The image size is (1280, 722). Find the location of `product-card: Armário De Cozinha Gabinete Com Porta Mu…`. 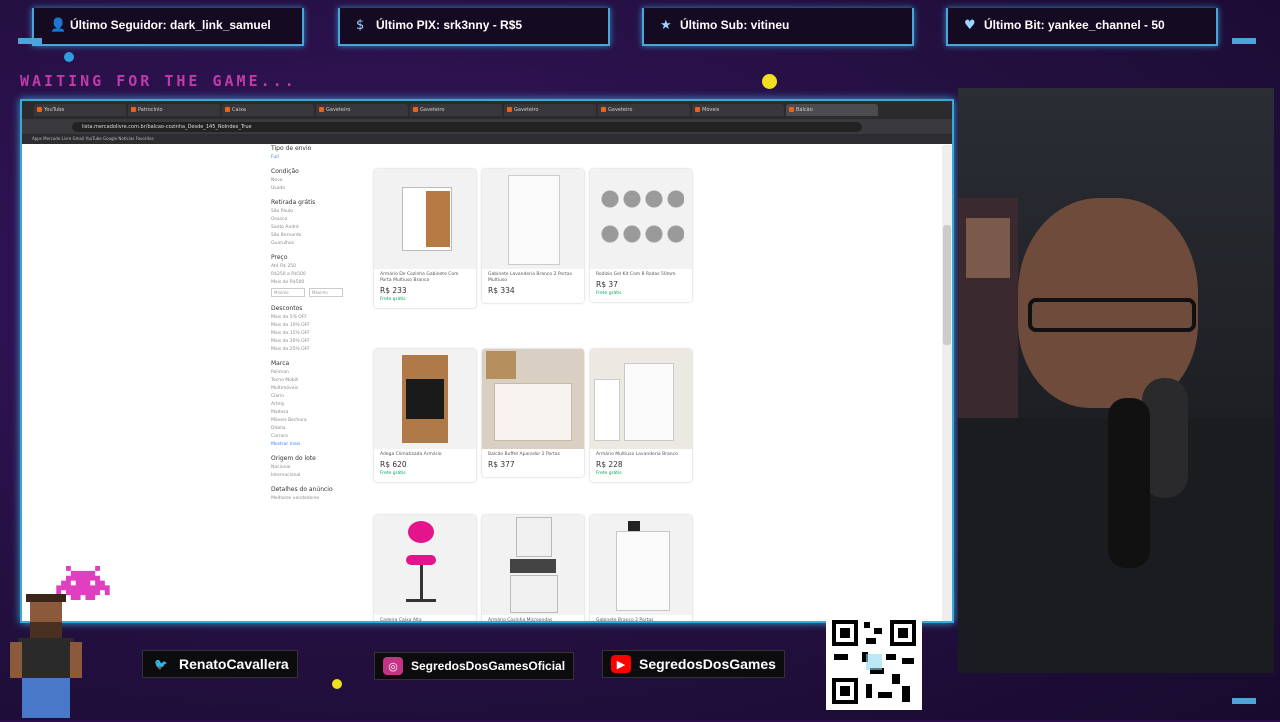

product-card: Armário De Cozinha Gabinete Com Porta Mu… is located at coordinates (425, 238).